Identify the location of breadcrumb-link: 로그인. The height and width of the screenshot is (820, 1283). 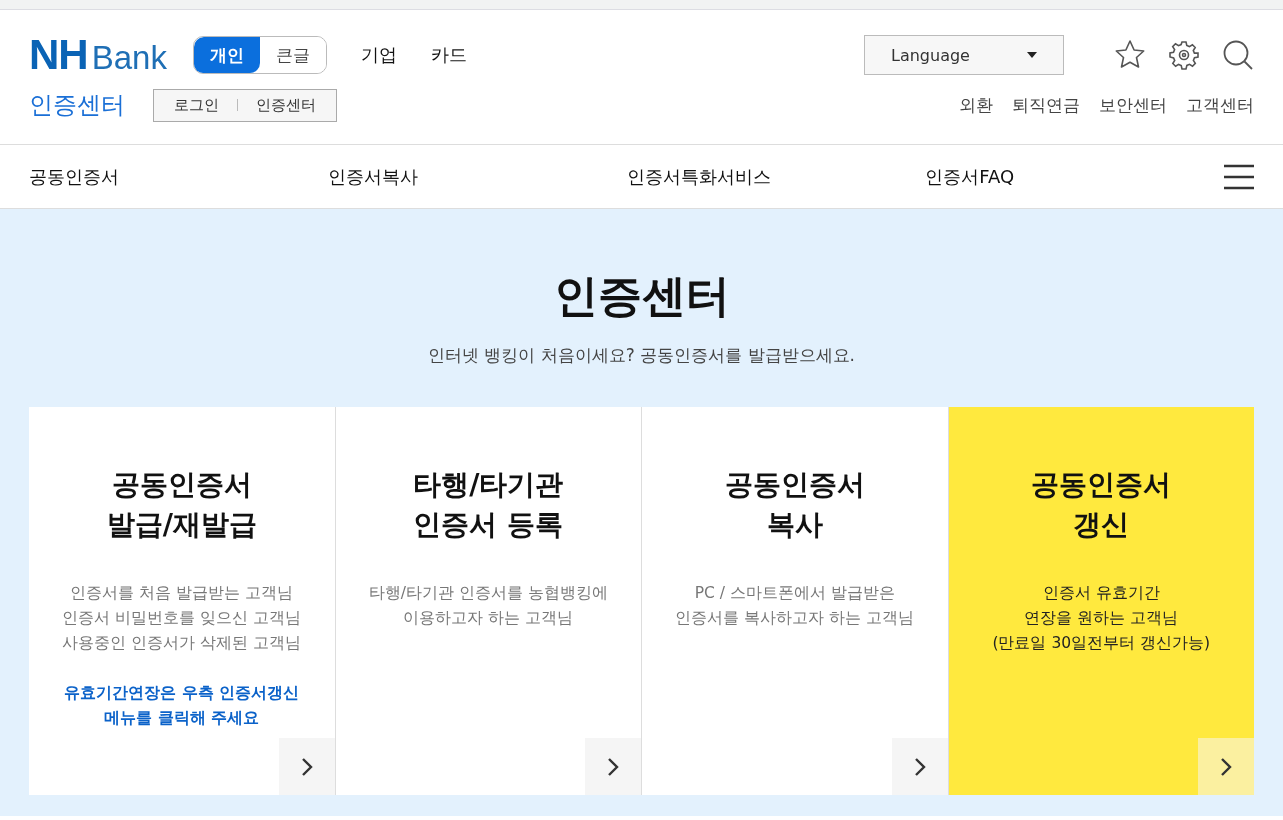
(196, 105).